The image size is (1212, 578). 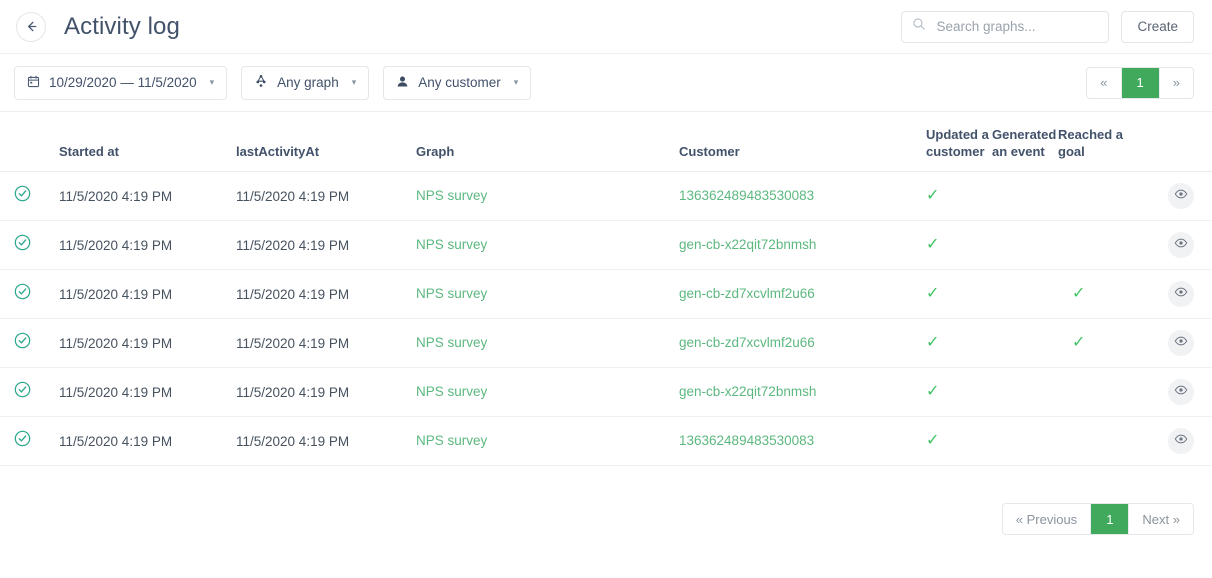 What do you see at coordinates (1110, 519) in the screenshot?
I see `pagination-bottom-page-1: 1` at bounding box center [1110, 519].